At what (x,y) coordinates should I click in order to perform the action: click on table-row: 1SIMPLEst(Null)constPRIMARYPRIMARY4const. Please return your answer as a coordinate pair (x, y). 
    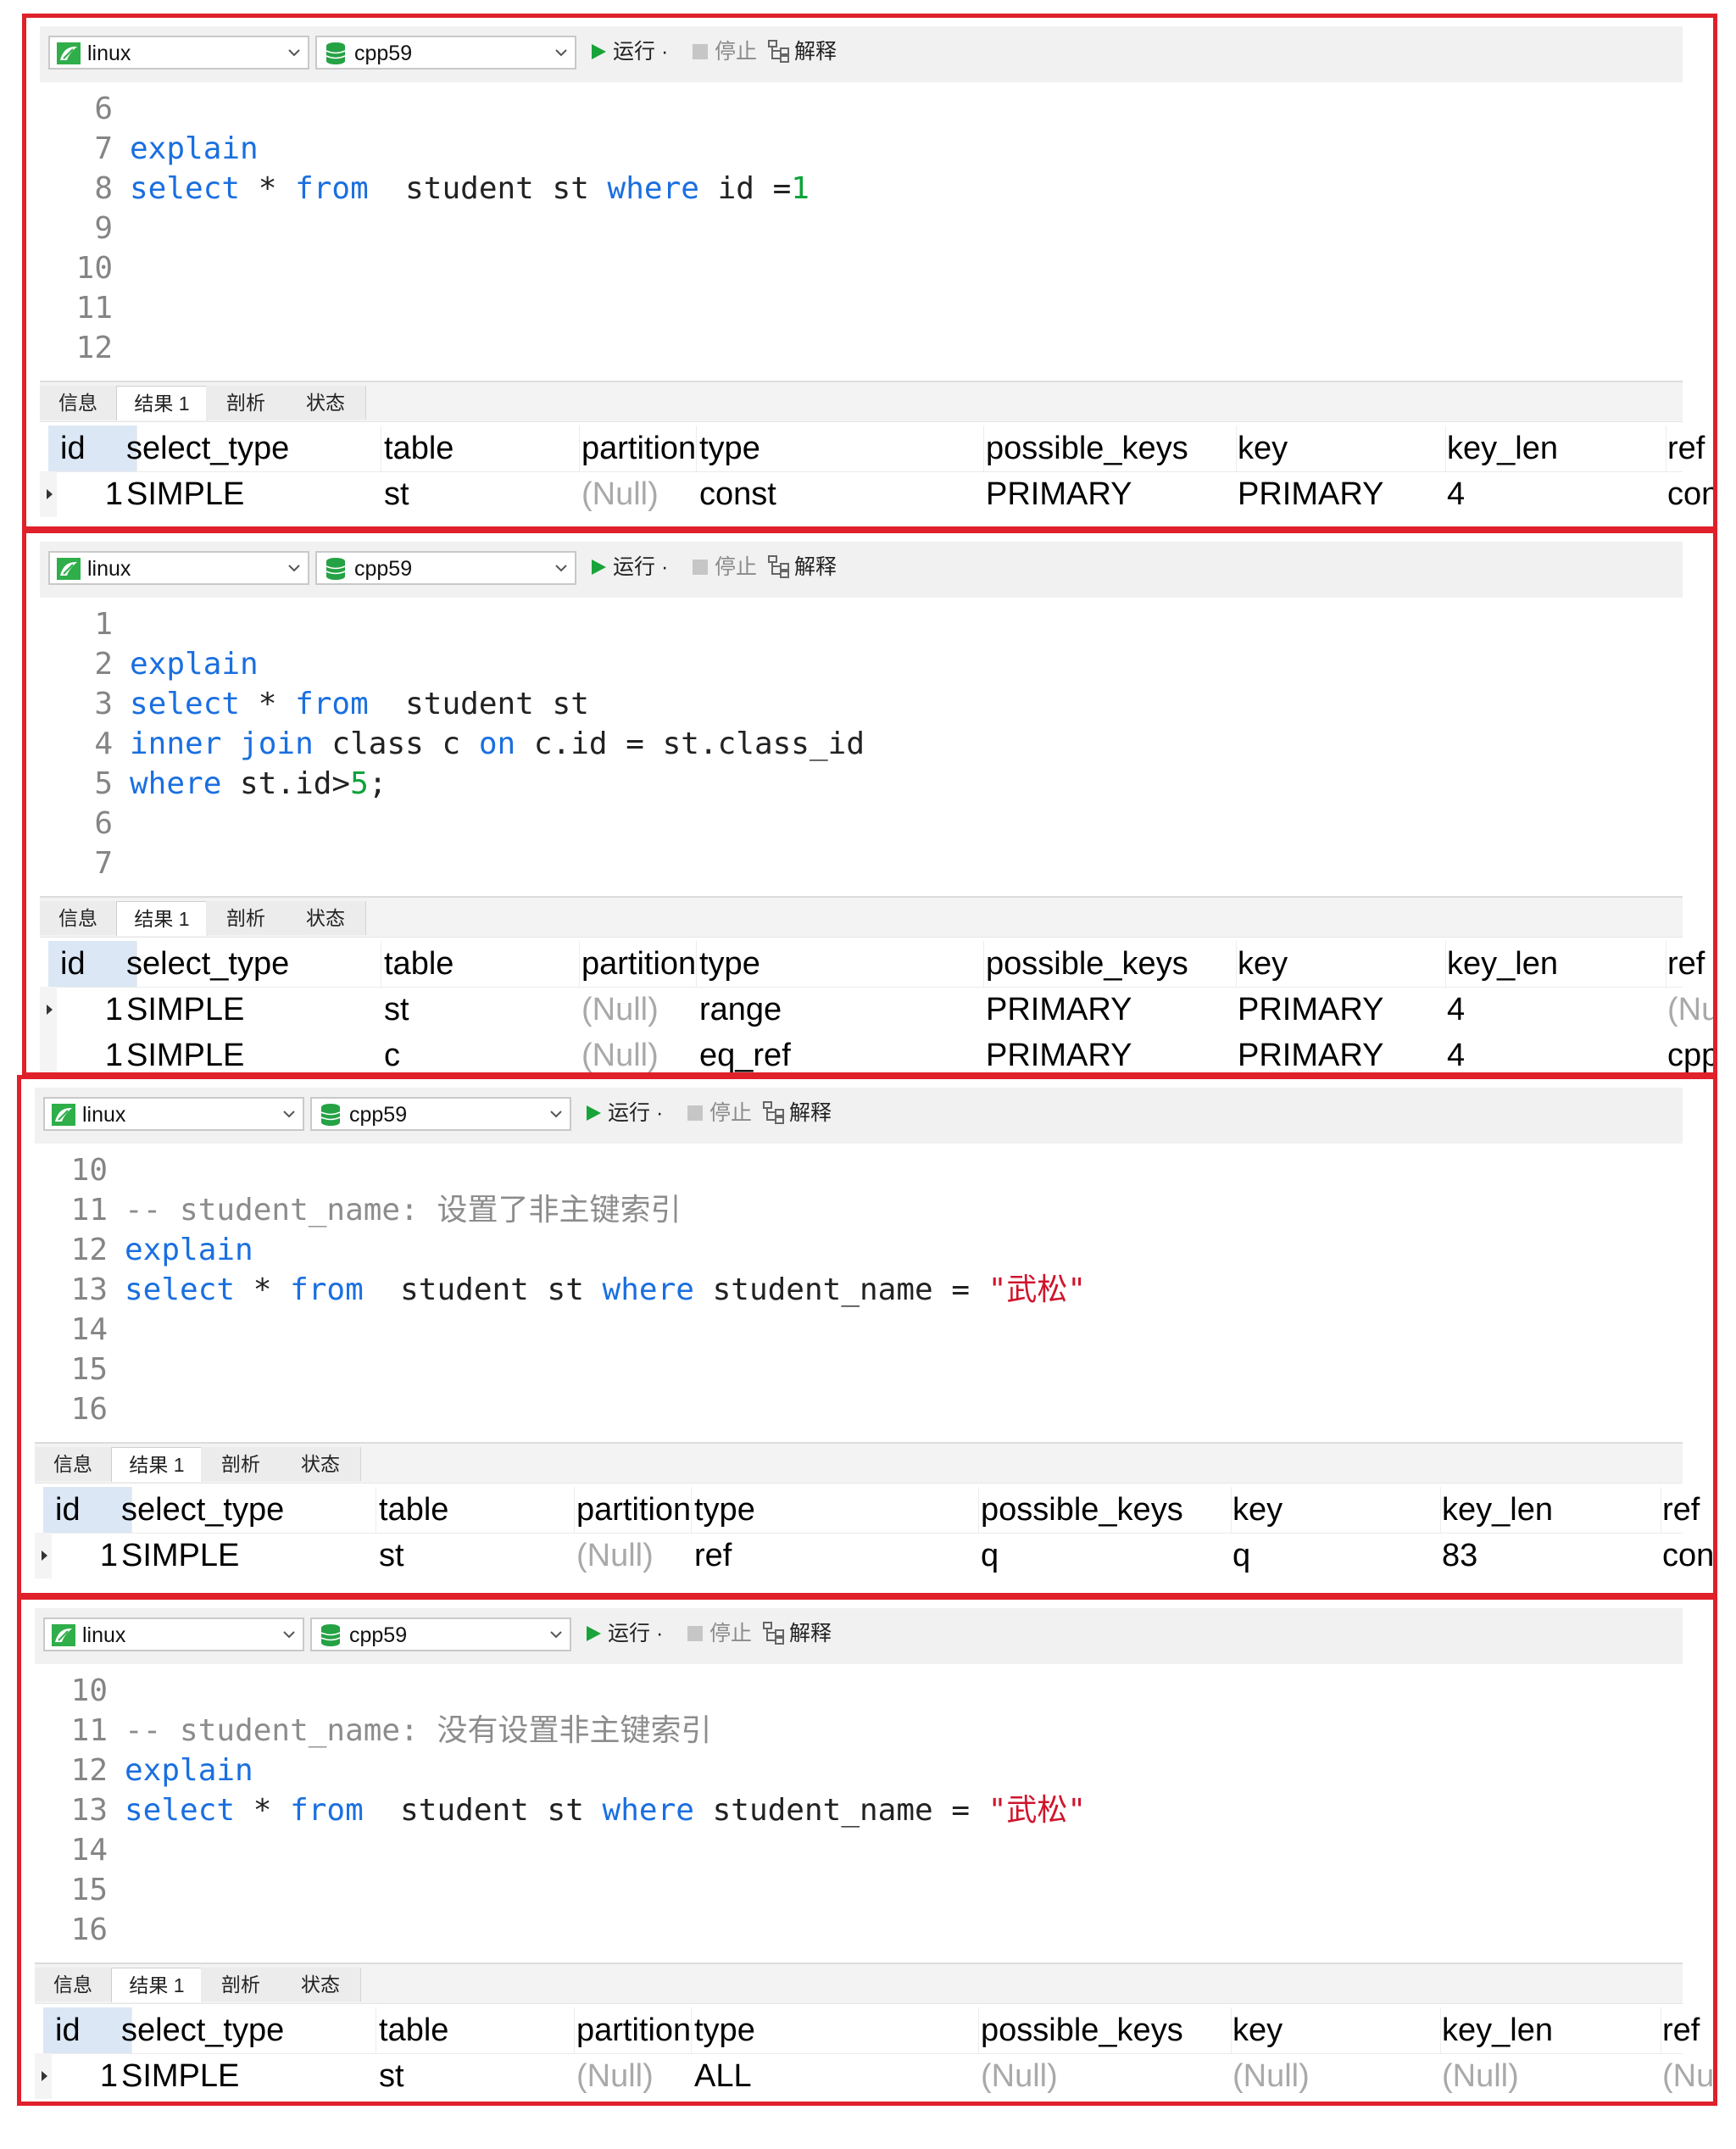
    Looking at the image, I should click on (876, 494).